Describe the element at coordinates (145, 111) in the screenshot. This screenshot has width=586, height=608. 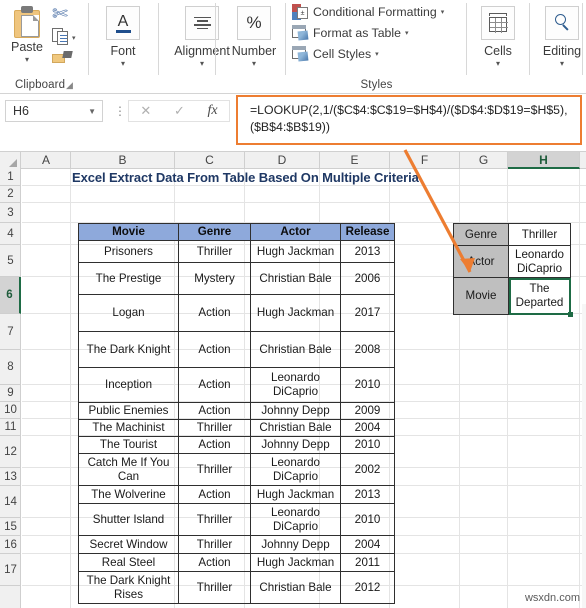
I see `cancel-x-icon: ✕` at that location.